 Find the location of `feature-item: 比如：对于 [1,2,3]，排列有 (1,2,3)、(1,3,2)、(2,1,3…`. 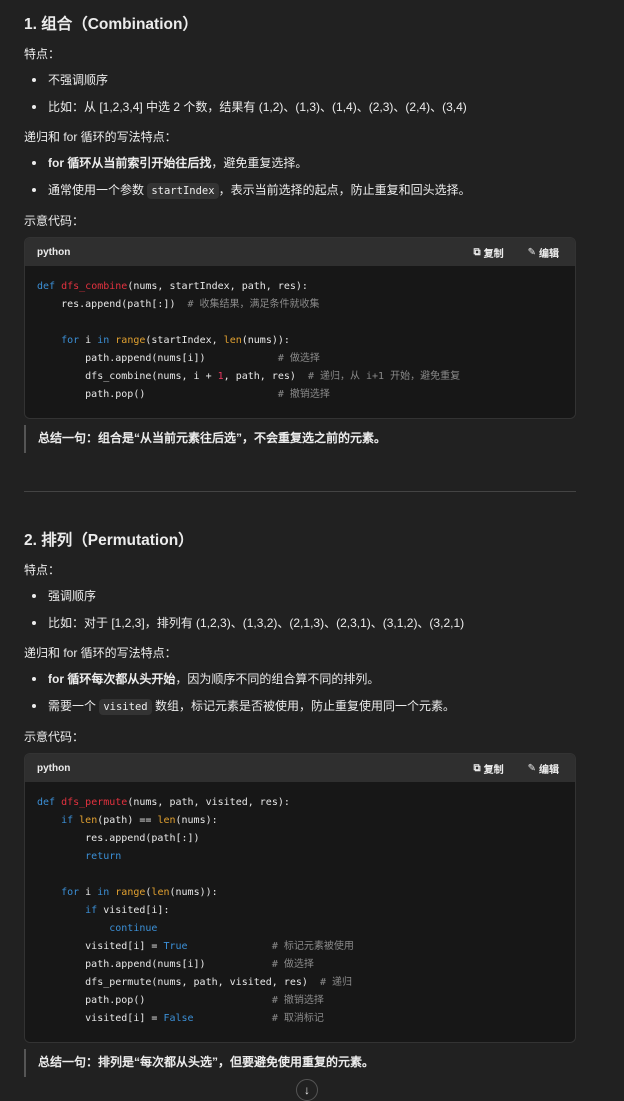

feature-item: 比如：对于 [1,2,3]，排列有 (1,2,3)、(1,3,2)、(2,1,3… is located at coordinates (300, 623).